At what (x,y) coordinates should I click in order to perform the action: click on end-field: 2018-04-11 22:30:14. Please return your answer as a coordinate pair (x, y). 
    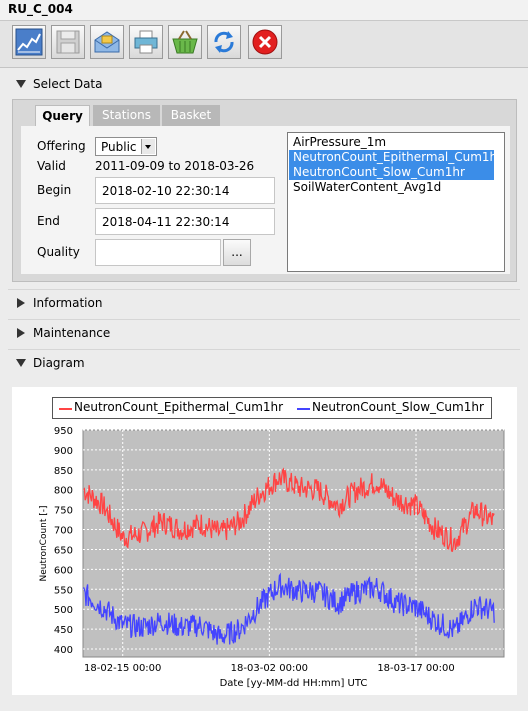
    Looking at the image, I should click on (185, 221).